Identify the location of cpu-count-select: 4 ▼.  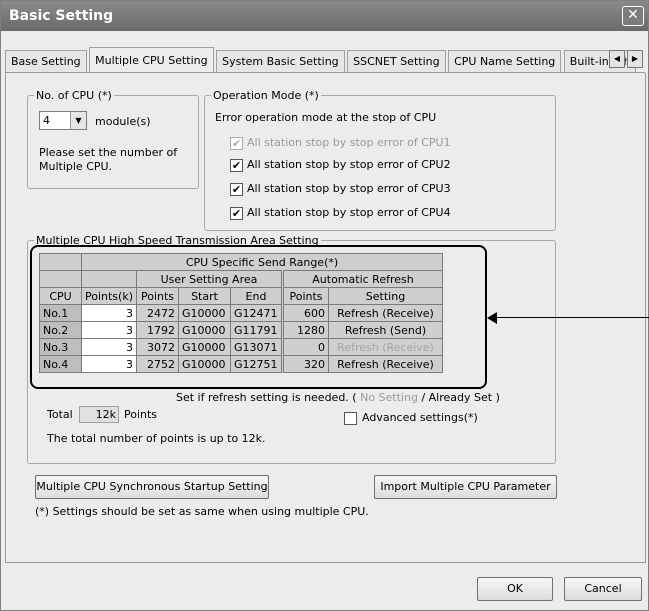
(63, 120).